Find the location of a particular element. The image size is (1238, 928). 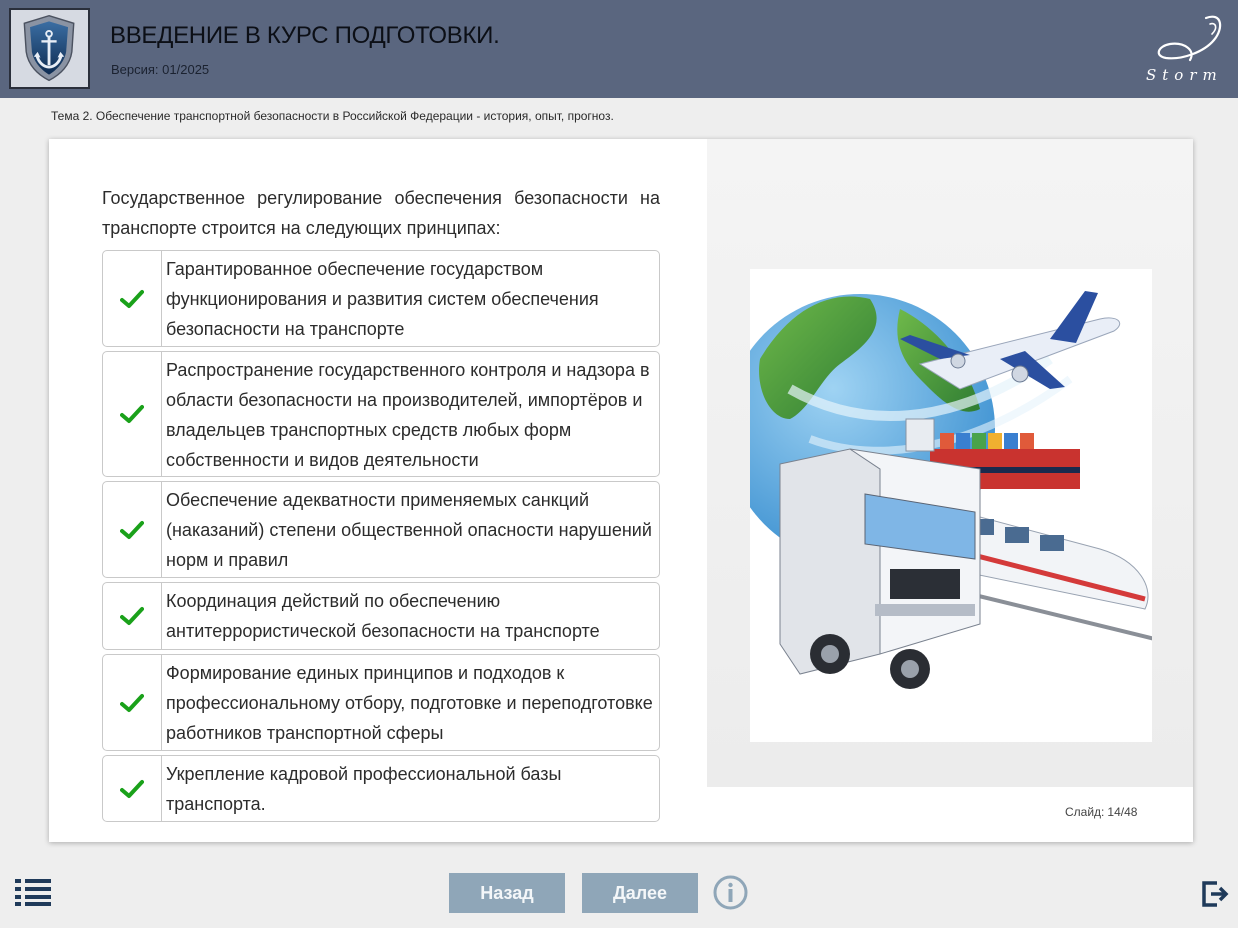

anchor-shield-icon is located at coordinates (49, 48).